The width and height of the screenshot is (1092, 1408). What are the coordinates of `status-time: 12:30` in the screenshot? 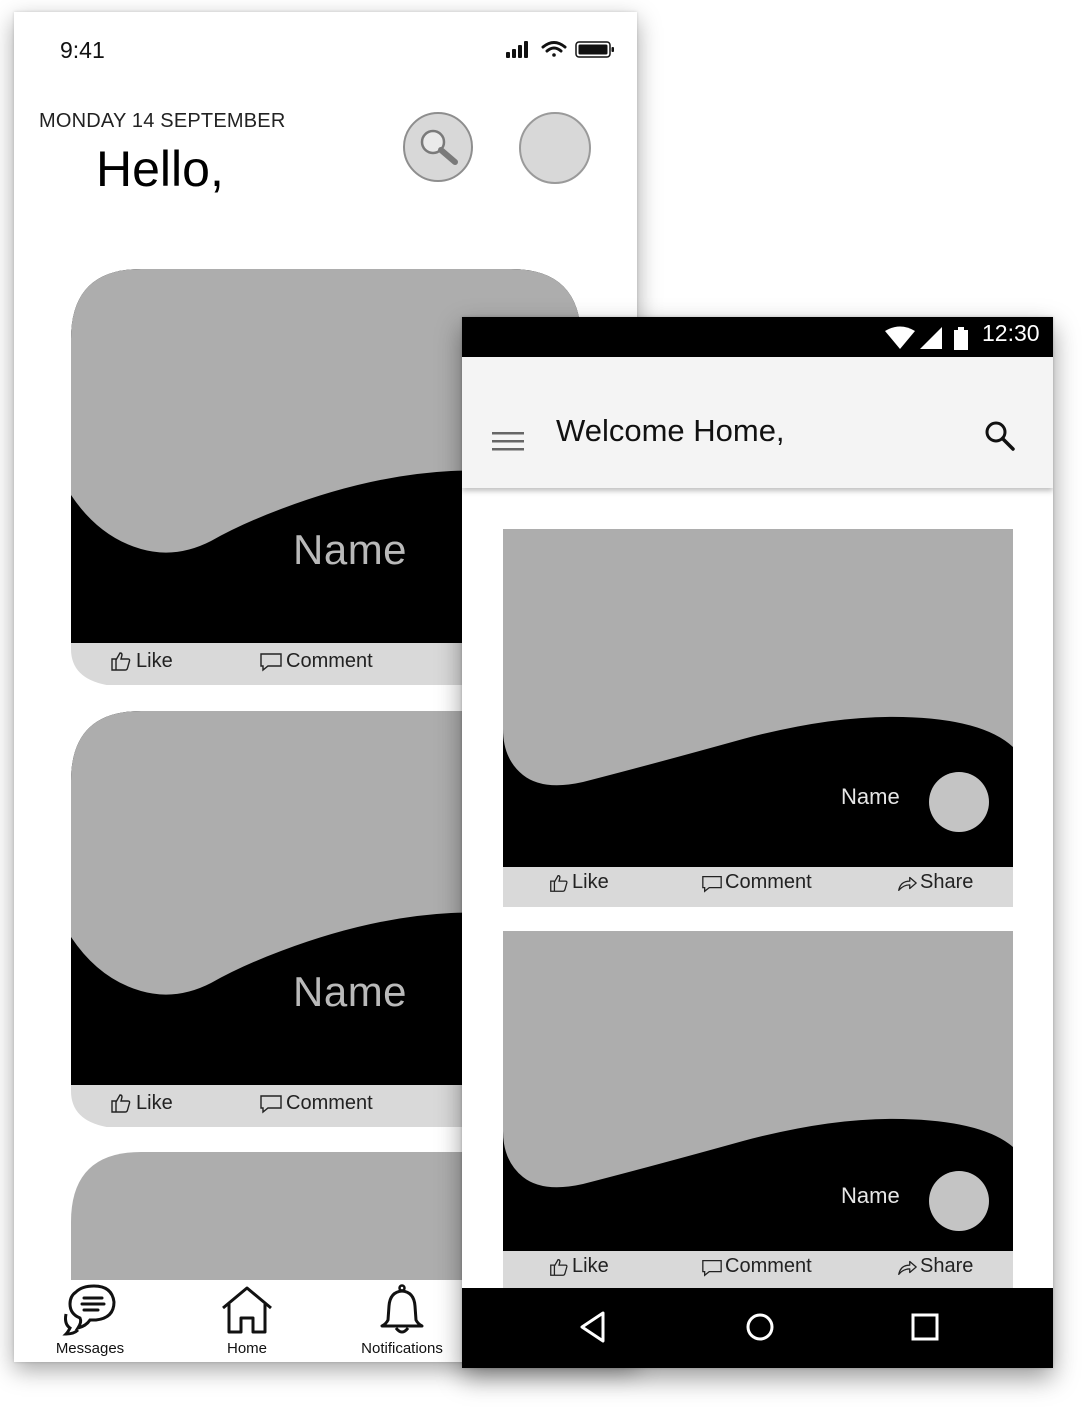 It's located at (1011, 333).